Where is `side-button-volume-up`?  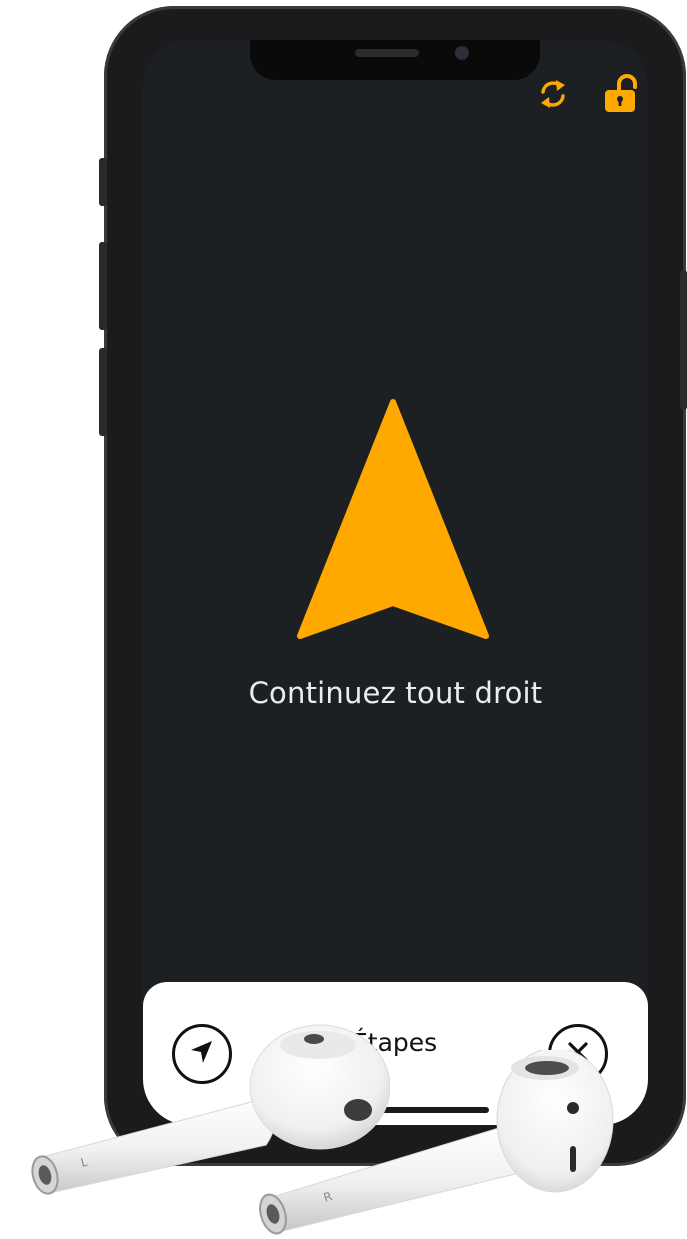 side-button-volume-up is located at coordinates (103, 286).